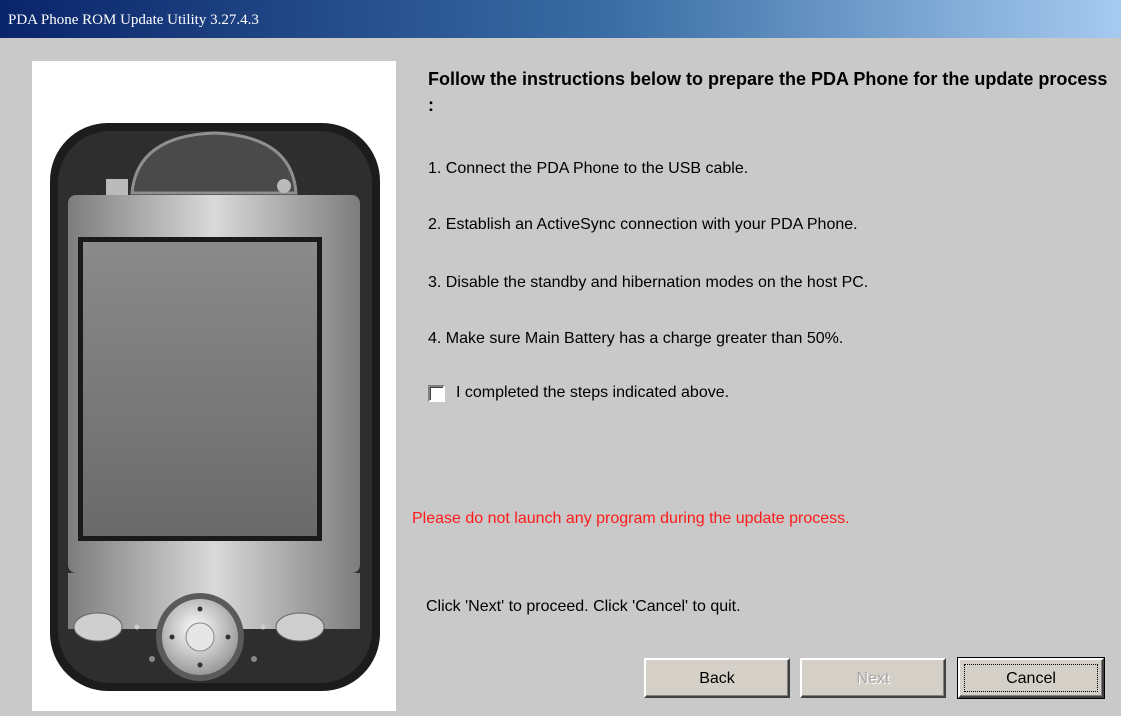  What do you see at coordinates (592, 393) in the screenshot?
I see `completed-steps-checkbox-label: I completed the steps indicated above.` at bounding box center [592, 393].